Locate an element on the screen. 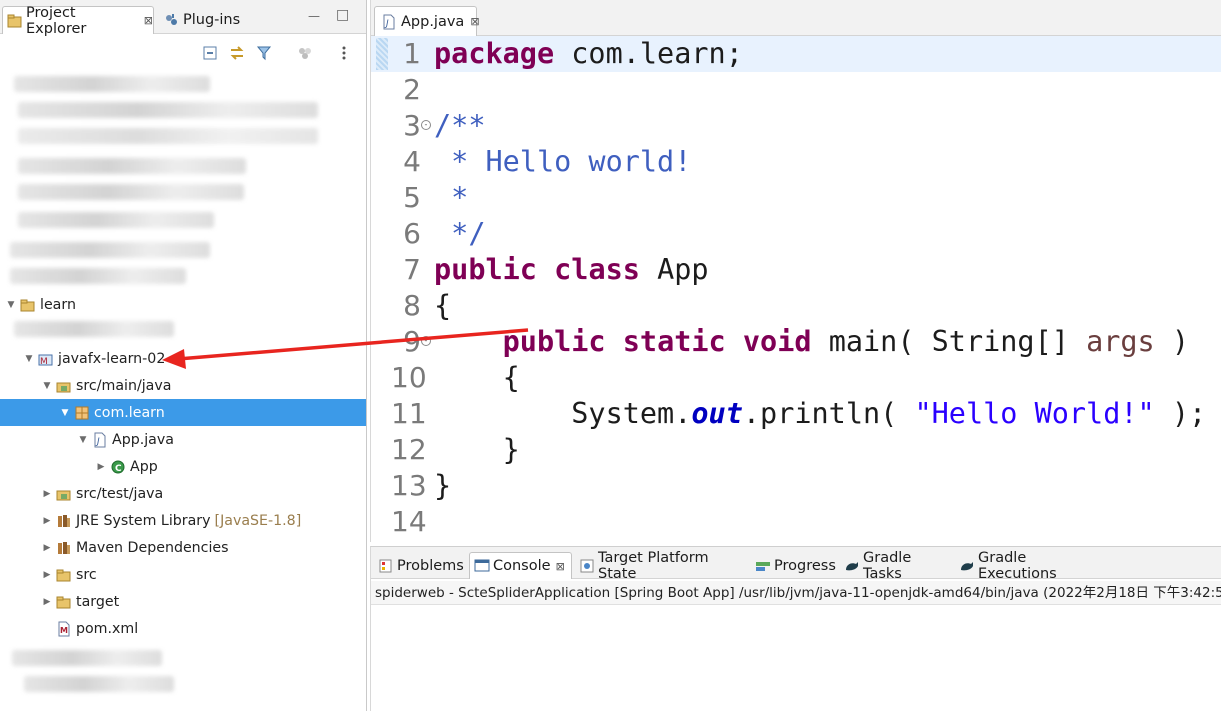  view-menu-icon is located at coordinates (344, 53).